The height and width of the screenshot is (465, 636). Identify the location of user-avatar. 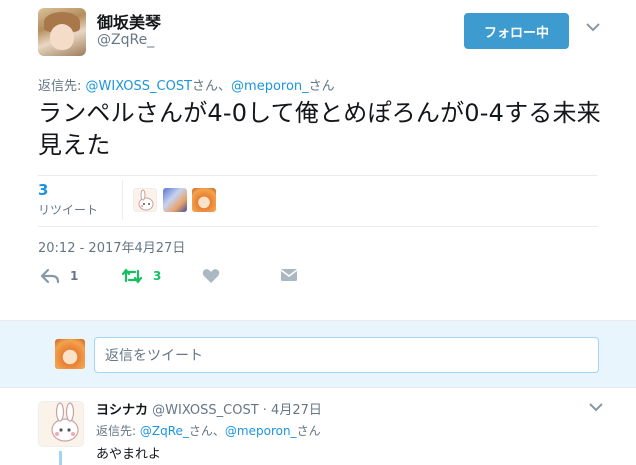
(62, 32).